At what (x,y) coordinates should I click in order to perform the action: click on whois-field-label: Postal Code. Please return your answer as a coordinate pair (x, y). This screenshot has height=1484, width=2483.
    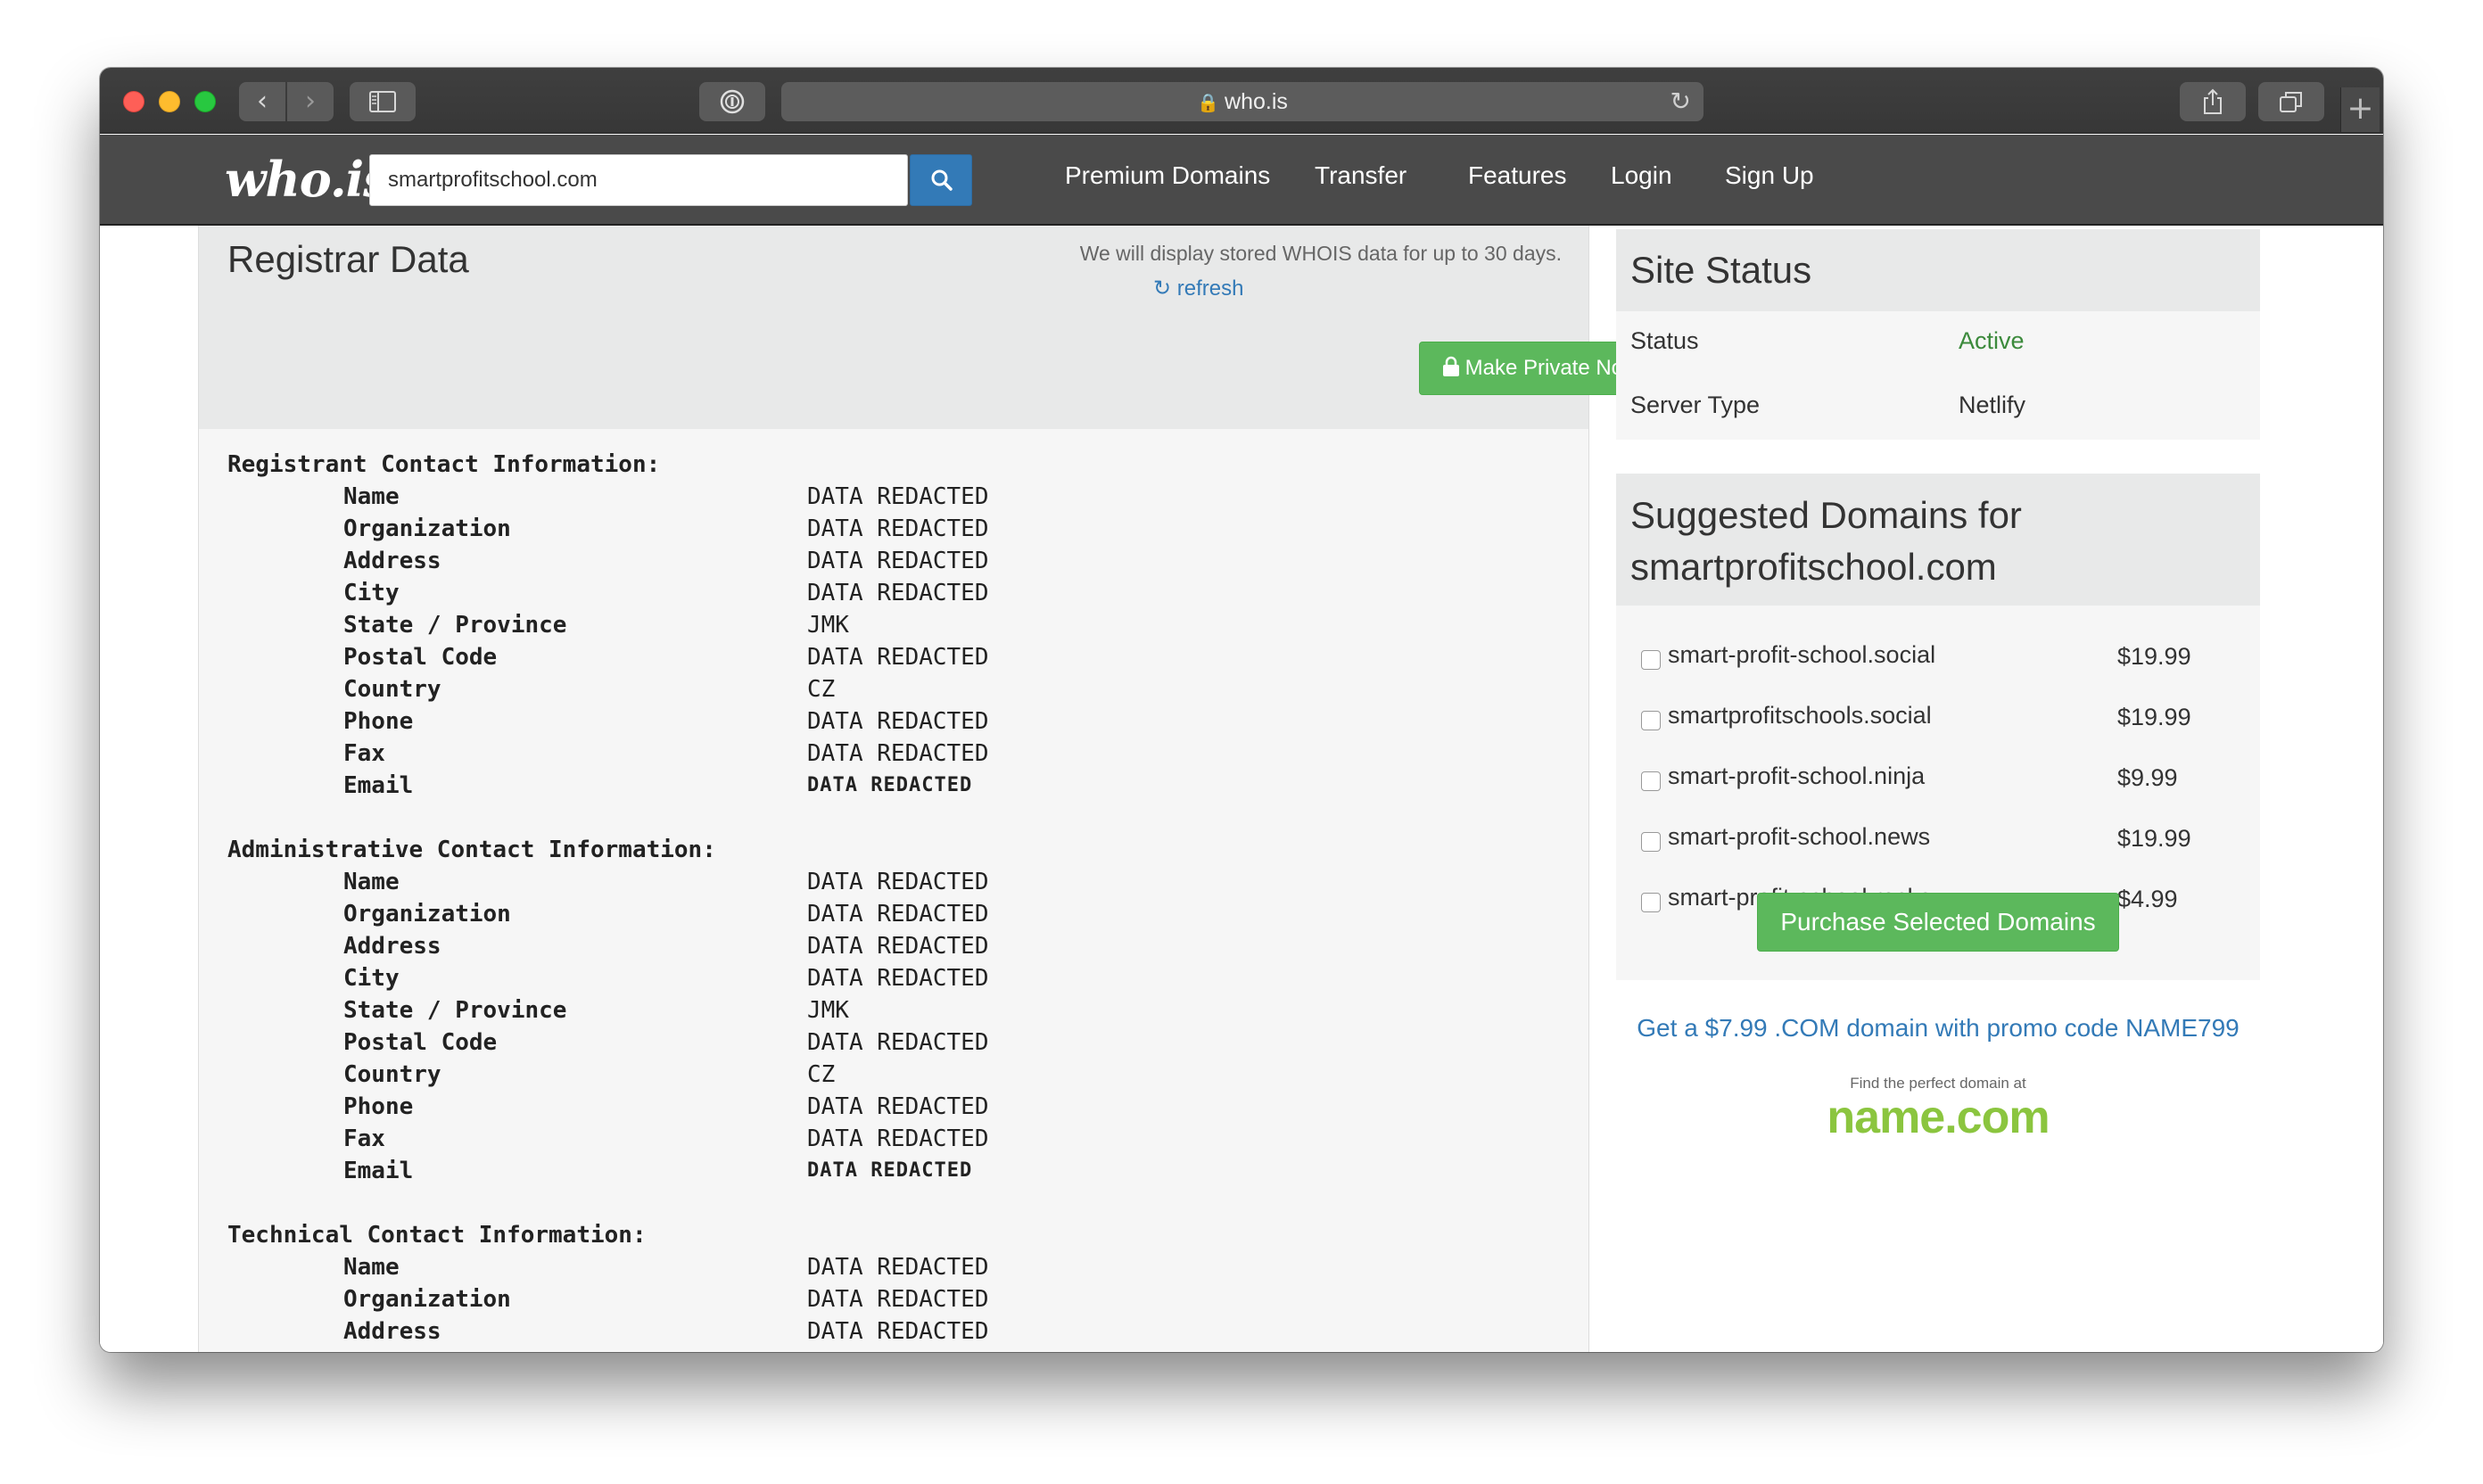
    Looking at the image, I should click on (420, 1042).